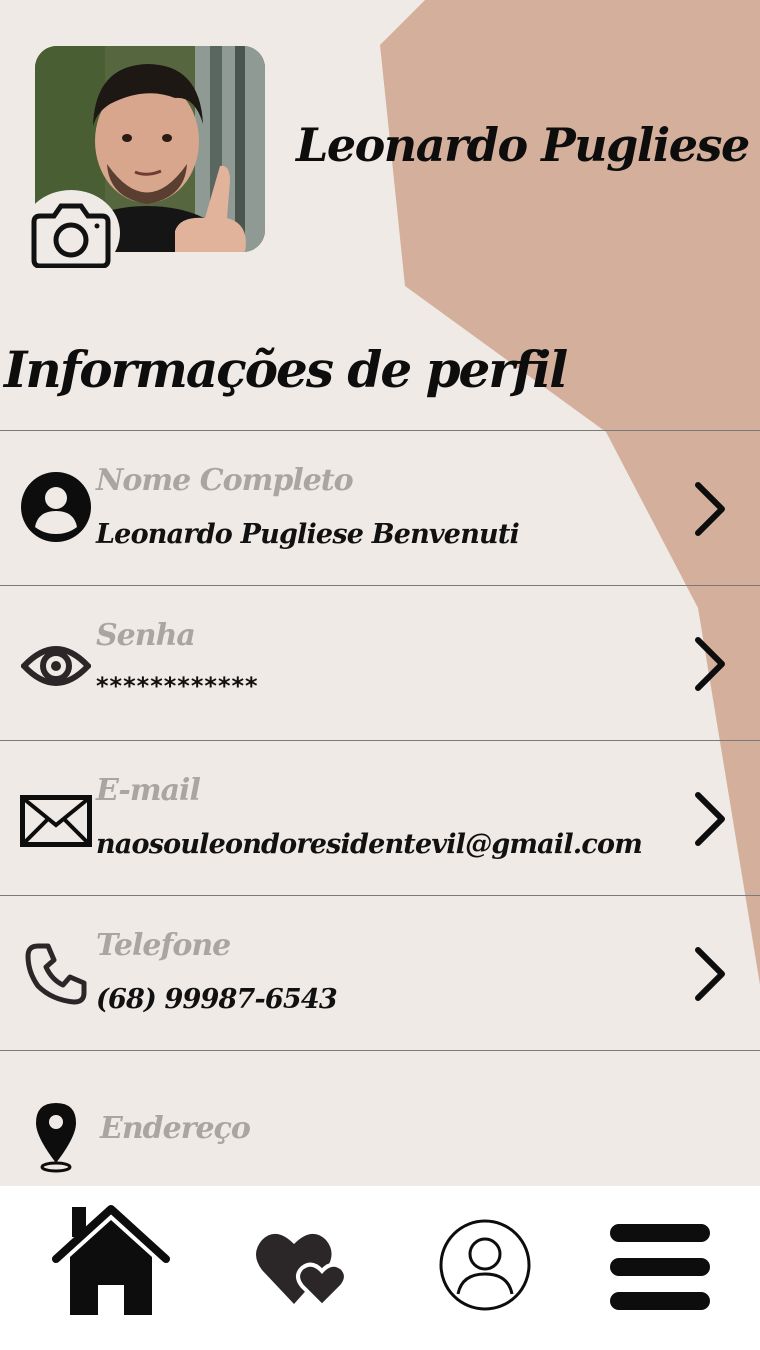 This screenshot has width=760, height=1350. Describe the element at coordinates (308, 534) in the screenshot. I see `field-value: Leonardo Pugliese Benvenuti` at that location.